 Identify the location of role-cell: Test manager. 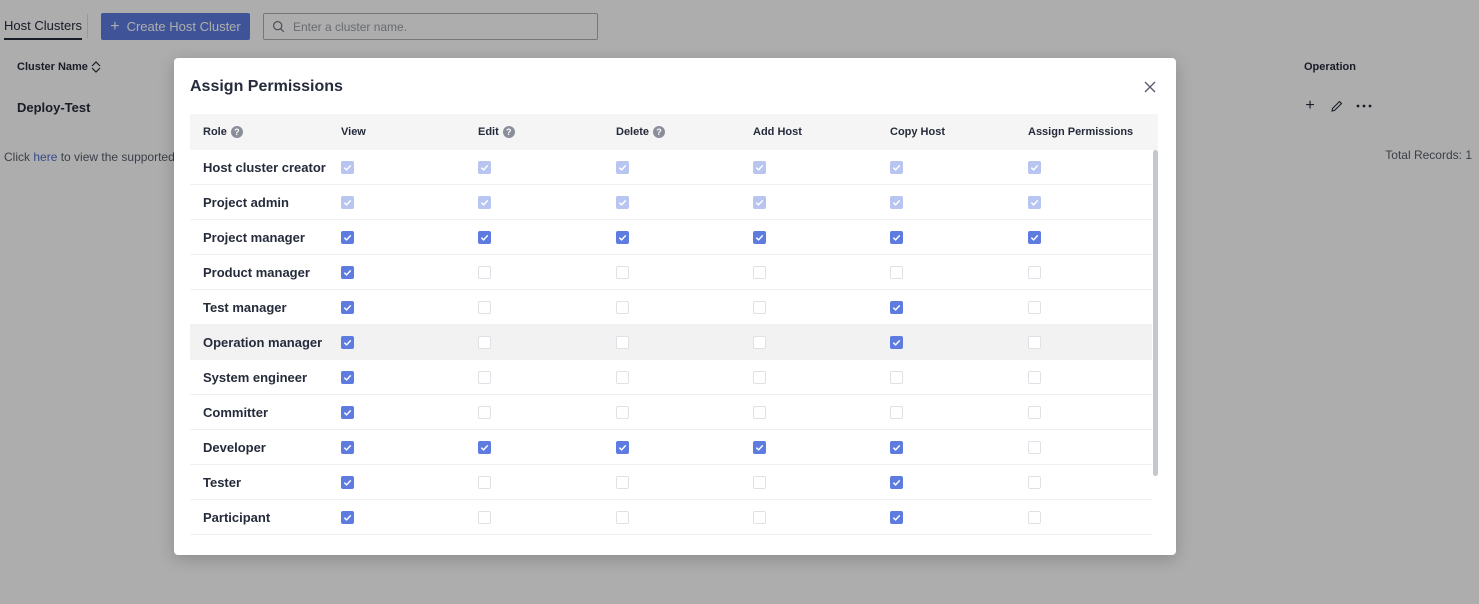
(245, 307).